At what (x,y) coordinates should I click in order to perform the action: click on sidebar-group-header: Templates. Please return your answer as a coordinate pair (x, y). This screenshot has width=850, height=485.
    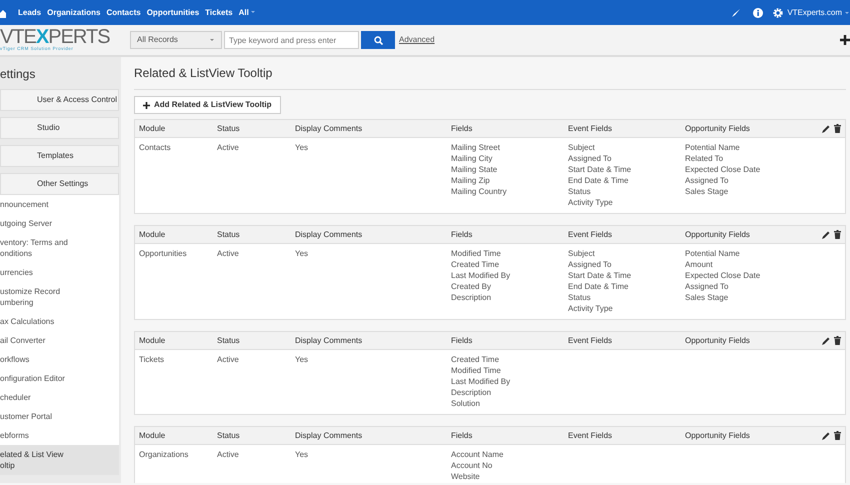
    Looking at the image, I should click on (59, 156).